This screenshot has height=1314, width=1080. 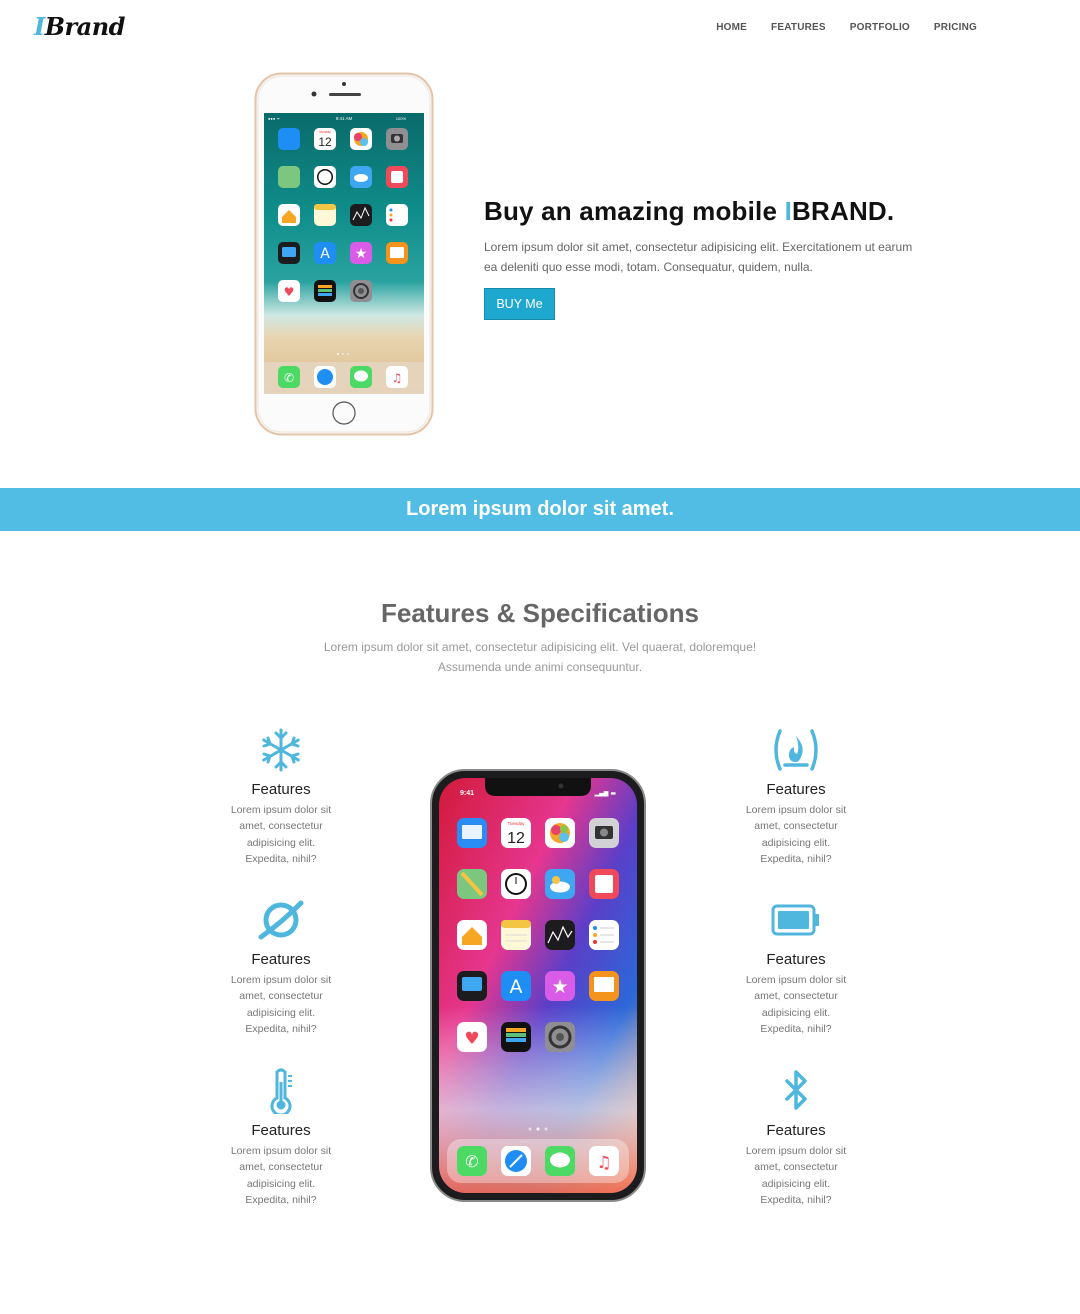 I want to click on hero-title-brand: BRAND., so click(x=843, y=211).